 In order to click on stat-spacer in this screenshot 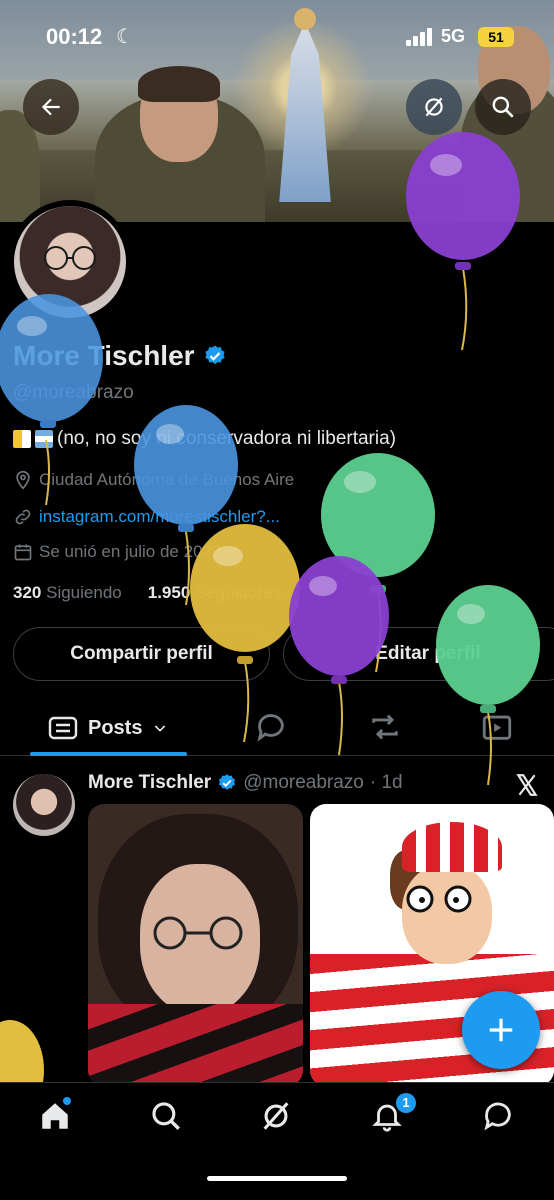, I will do `click(135, 593)`.